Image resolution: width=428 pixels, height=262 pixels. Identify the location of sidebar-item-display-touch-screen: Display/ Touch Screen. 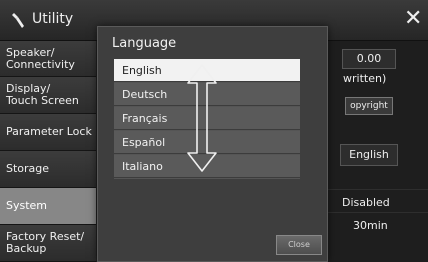
(48, 95).